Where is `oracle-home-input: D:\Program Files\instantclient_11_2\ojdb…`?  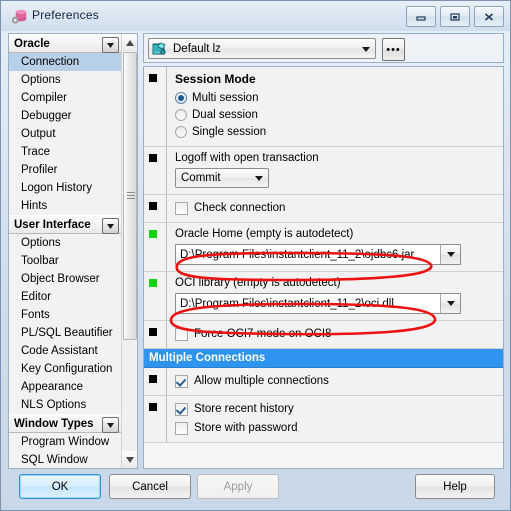 oracle-home-input: D:\Program Files\instantclient_11_2\ojdb… is located at coordinates (318, 254).